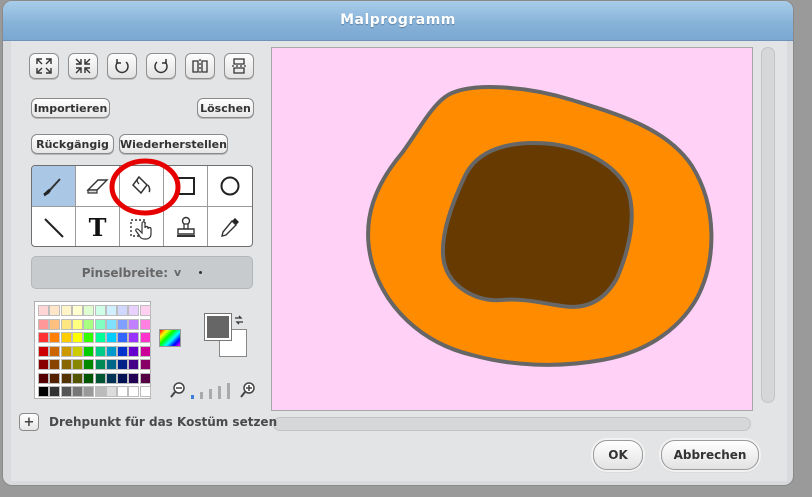  What do you see at coordinates (512, 424) in the screenshot?
I see `horizontal-scrollbar` at bounding box center [512, 424].